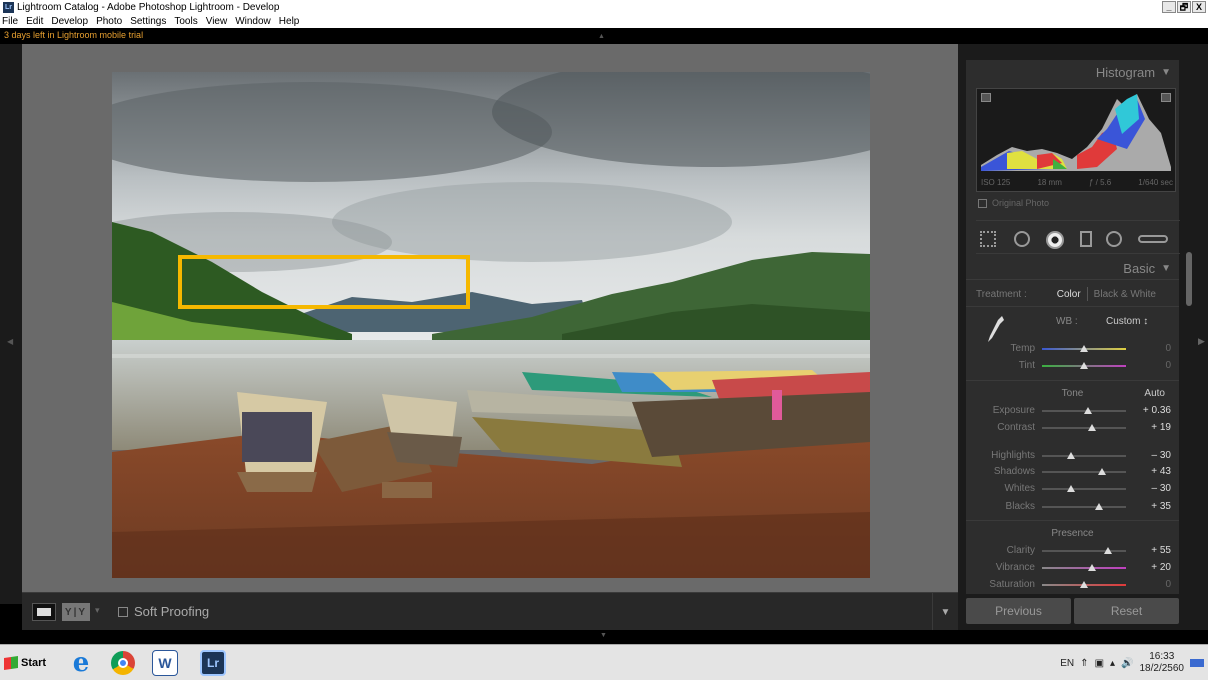 This screenshot has width=1208, height=680. Describe the element at coordinates (44, 612) in the screenshot. I see `loupe-view-button` at that location.